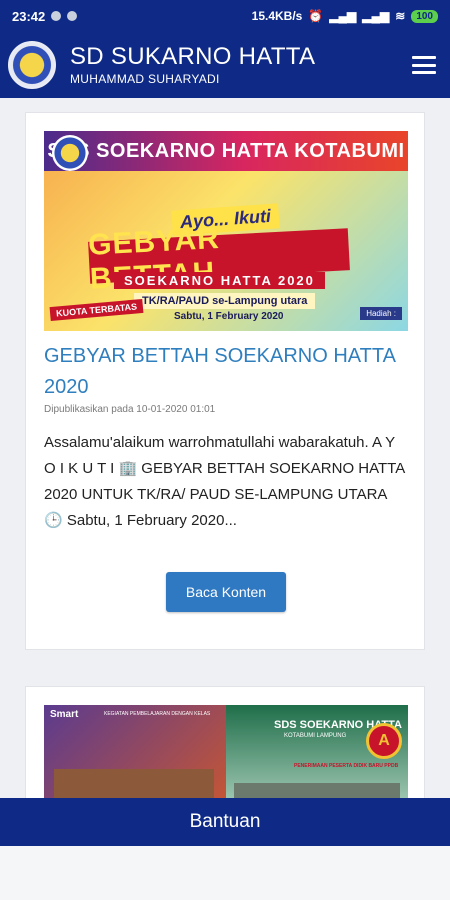 This screenshot has width=450, height=900. I want to click on banner-hadiah: Hadiah :, so click(381, 313).